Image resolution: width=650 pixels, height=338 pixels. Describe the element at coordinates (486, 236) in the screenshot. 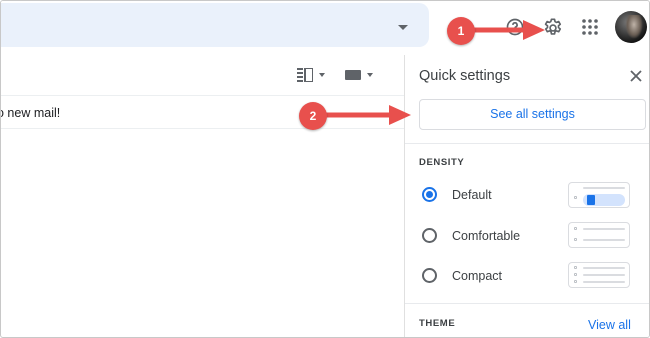

I see `option-label-comfortable: Comfortable` at that location.